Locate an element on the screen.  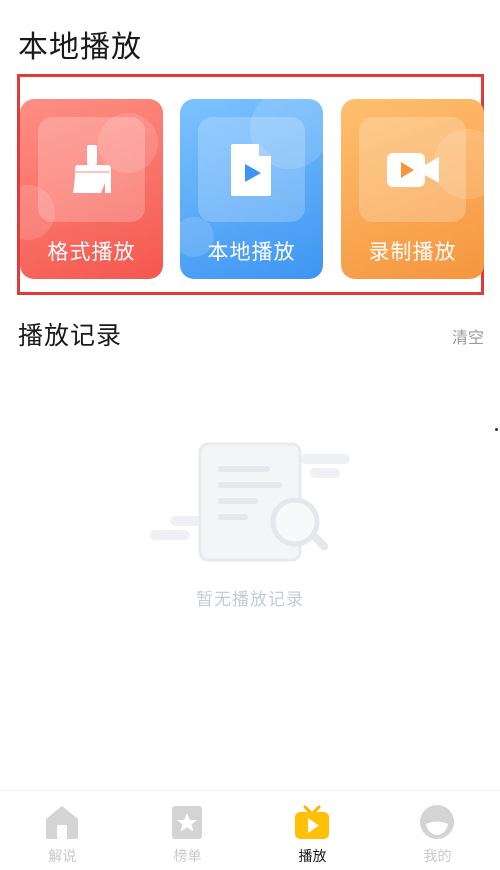
home-icon is located at coordinates (62, 822).